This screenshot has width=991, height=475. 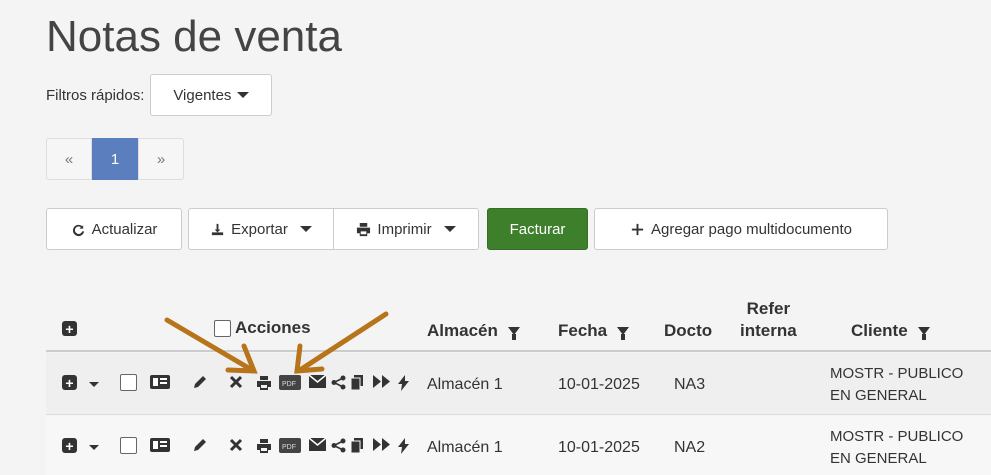 What do you see at coordinates (462, 330) in the screenshot?
I see `header-warehouse-label: Almacén` at bounding box center [462, 330].